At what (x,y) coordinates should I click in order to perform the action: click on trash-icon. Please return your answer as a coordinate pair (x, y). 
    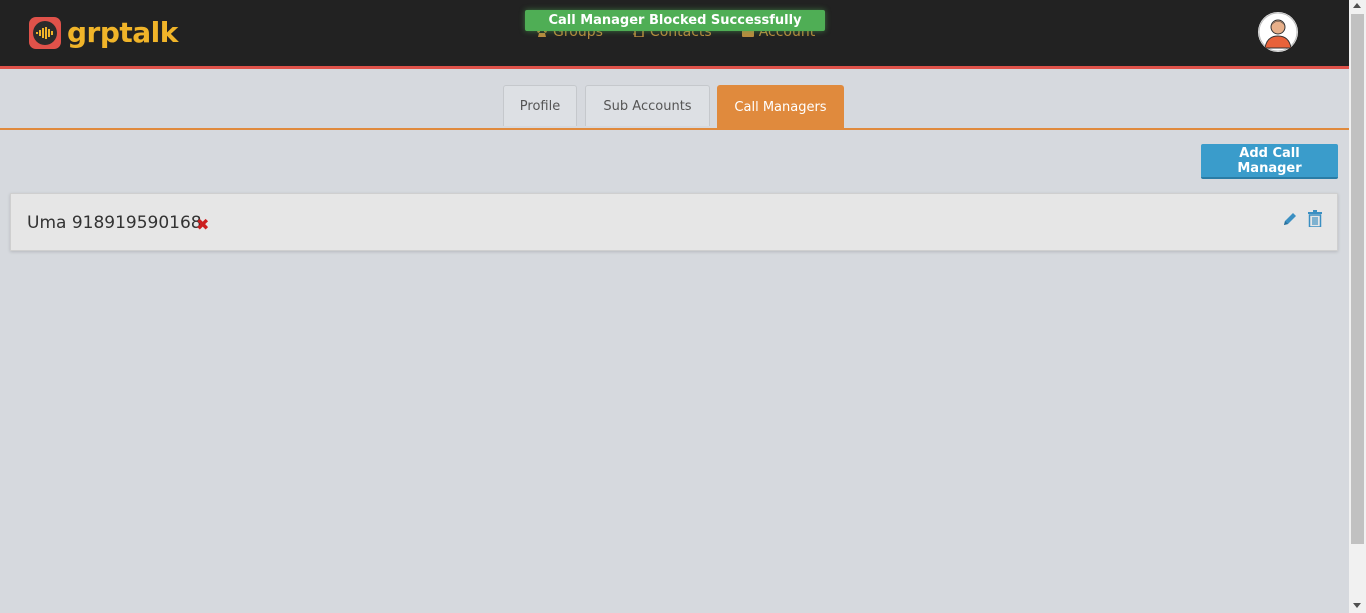
    Looking at the image, I should click on (1315, 218).